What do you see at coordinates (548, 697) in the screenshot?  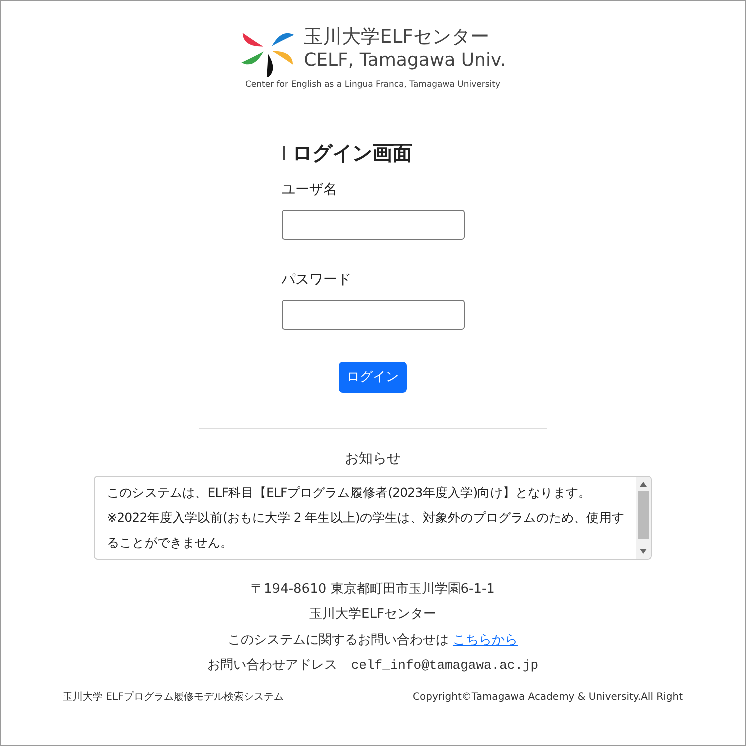 I see `copyright-text: Copyright©Tamagawa Academy & University.All Right` at bounding box center [548, 697].